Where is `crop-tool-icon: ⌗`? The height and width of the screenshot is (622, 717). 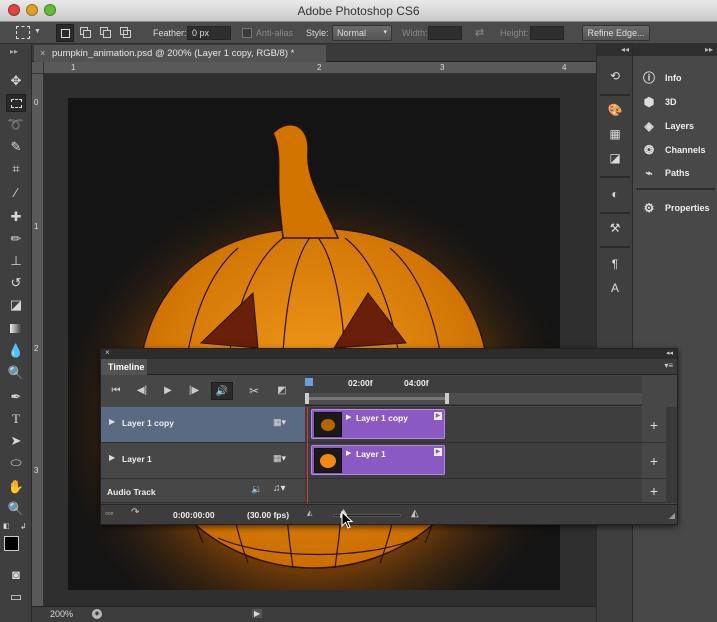
crop-tool-icon: ⌗ is located at coordinates (16, 169).